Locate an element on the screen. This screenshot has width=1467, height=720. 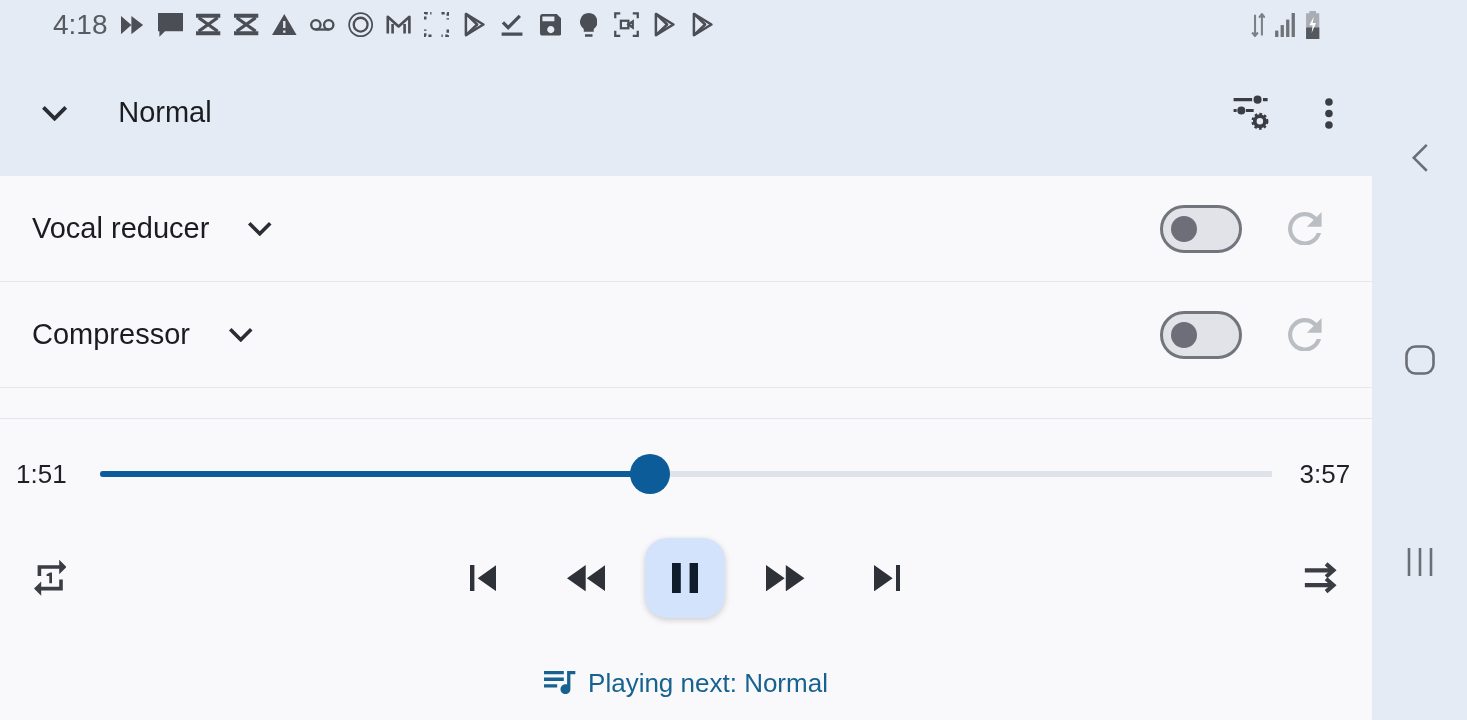
pause-icon is located at coordinates (685, 578).